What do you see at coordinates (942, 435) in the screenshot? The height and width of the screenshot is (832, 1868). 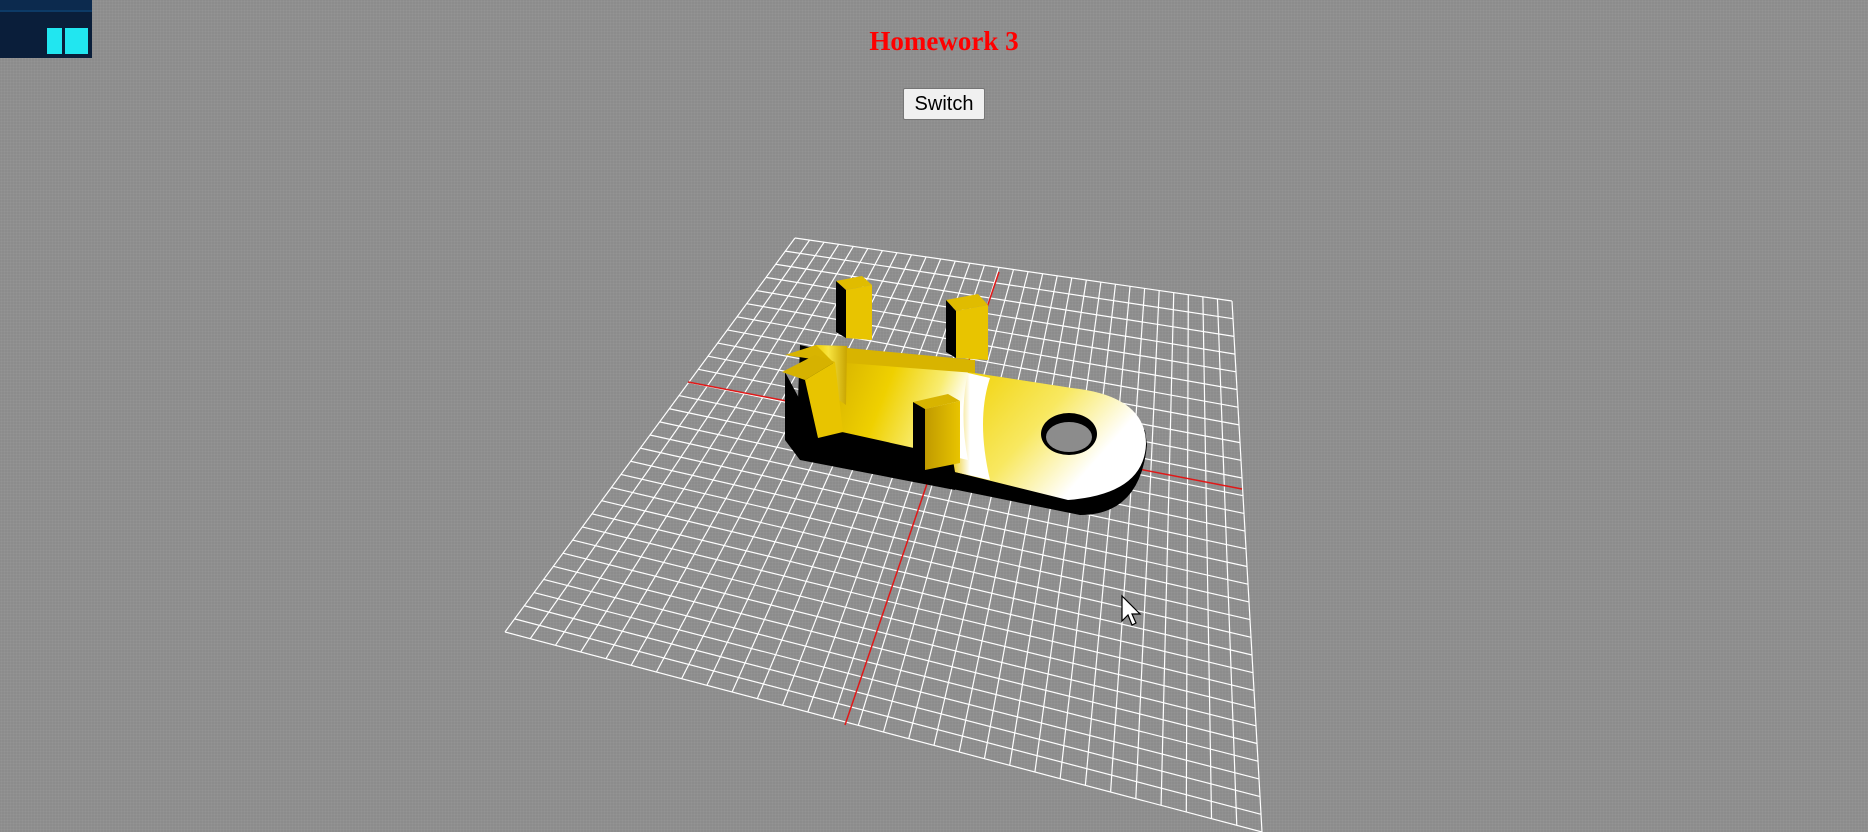 I see `front-post-side` at bounding box center [942, 435].